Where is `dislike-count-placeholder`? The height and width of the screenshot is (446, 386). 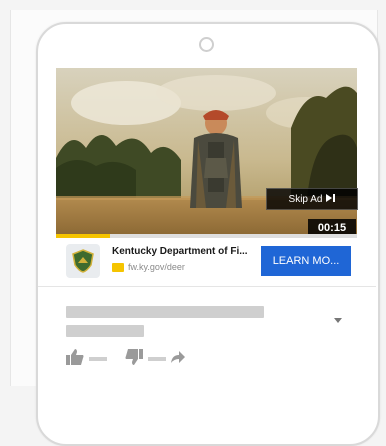 dislike-count-placeholder is located at coordinates (157, 359).